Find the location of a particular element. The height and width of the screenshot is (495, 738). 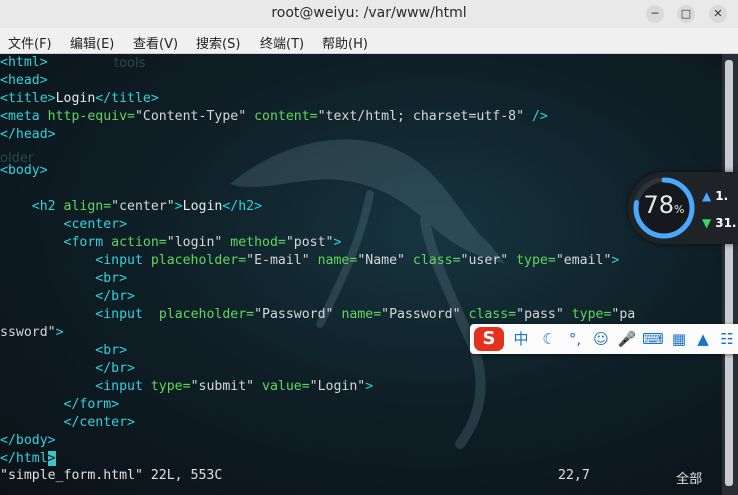

code-token: <h2 is located at coordinates (47, 206).